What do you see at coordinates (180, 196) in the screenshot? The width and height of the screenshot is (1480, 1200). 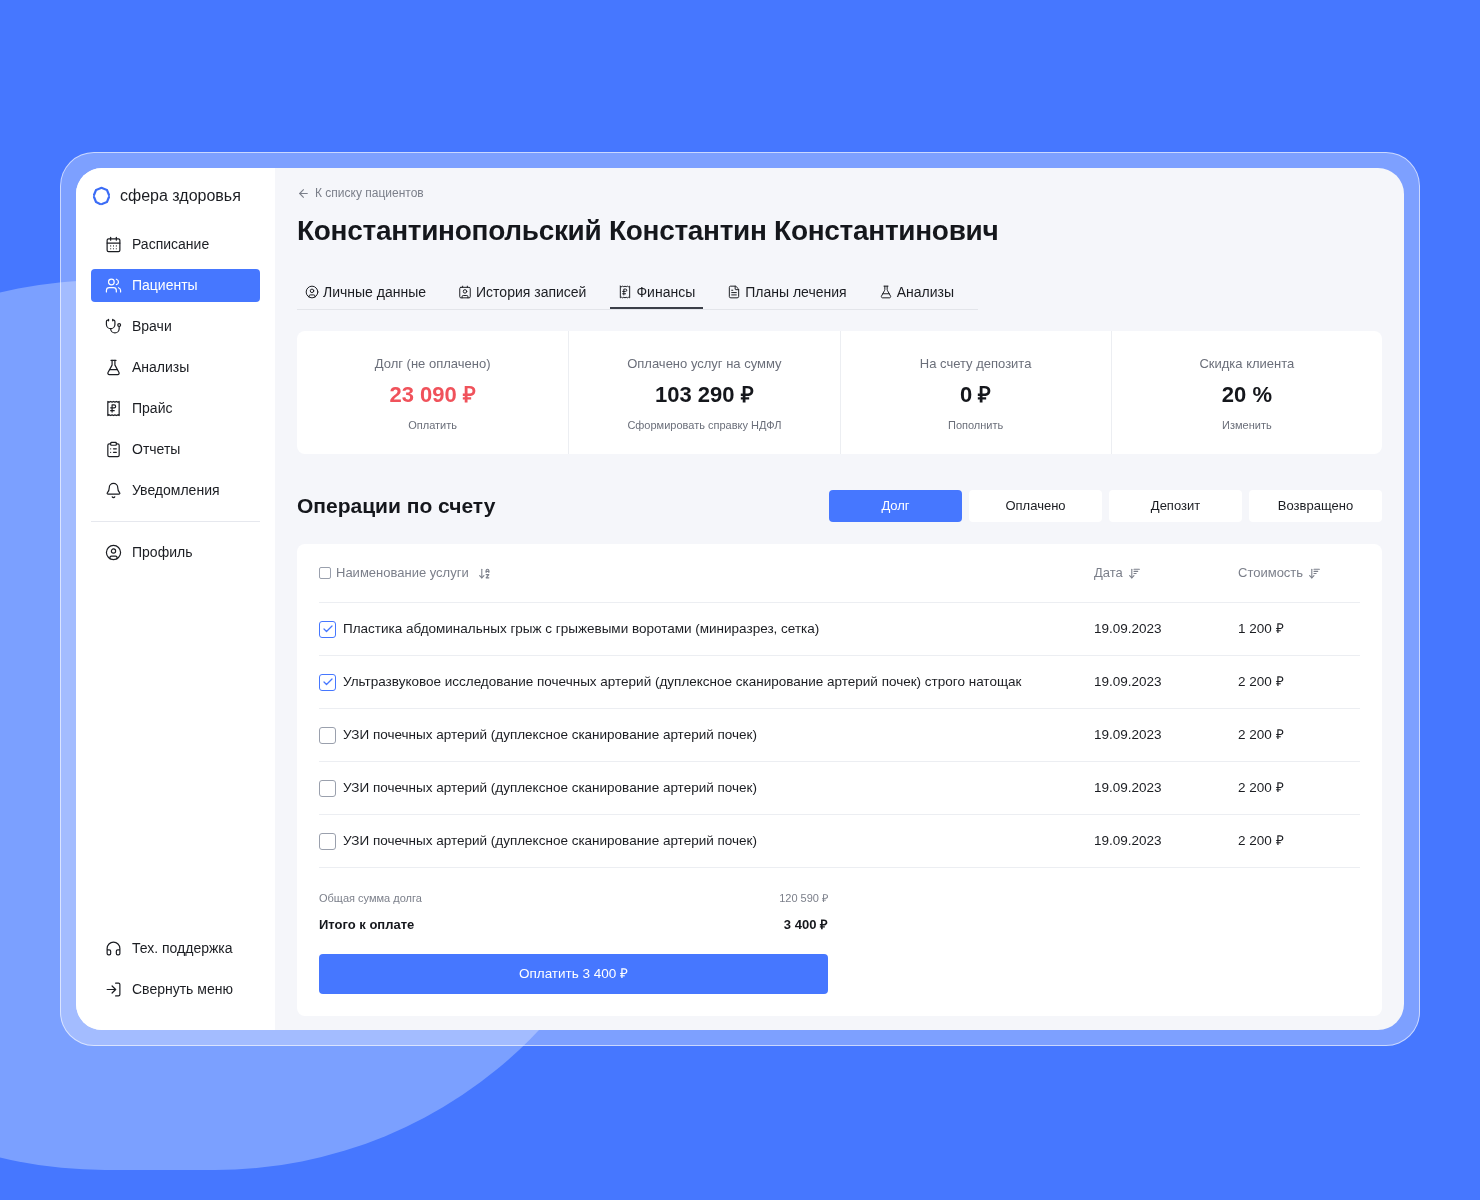 I see `brand-name: сфера здоровья` at bounding box center [180, 196].